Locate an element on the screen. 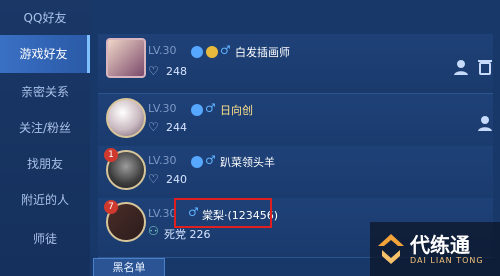 The image size is (500, 276). highlight-box is located at coordinates (223, 213).